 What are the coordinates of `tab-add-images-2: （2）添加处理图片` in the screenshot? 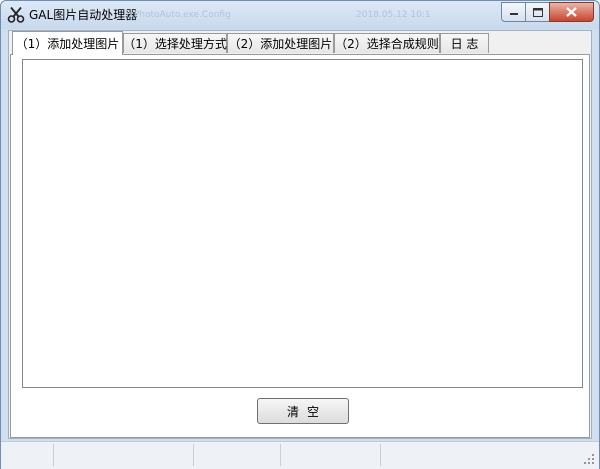 It's located at (280, 43).